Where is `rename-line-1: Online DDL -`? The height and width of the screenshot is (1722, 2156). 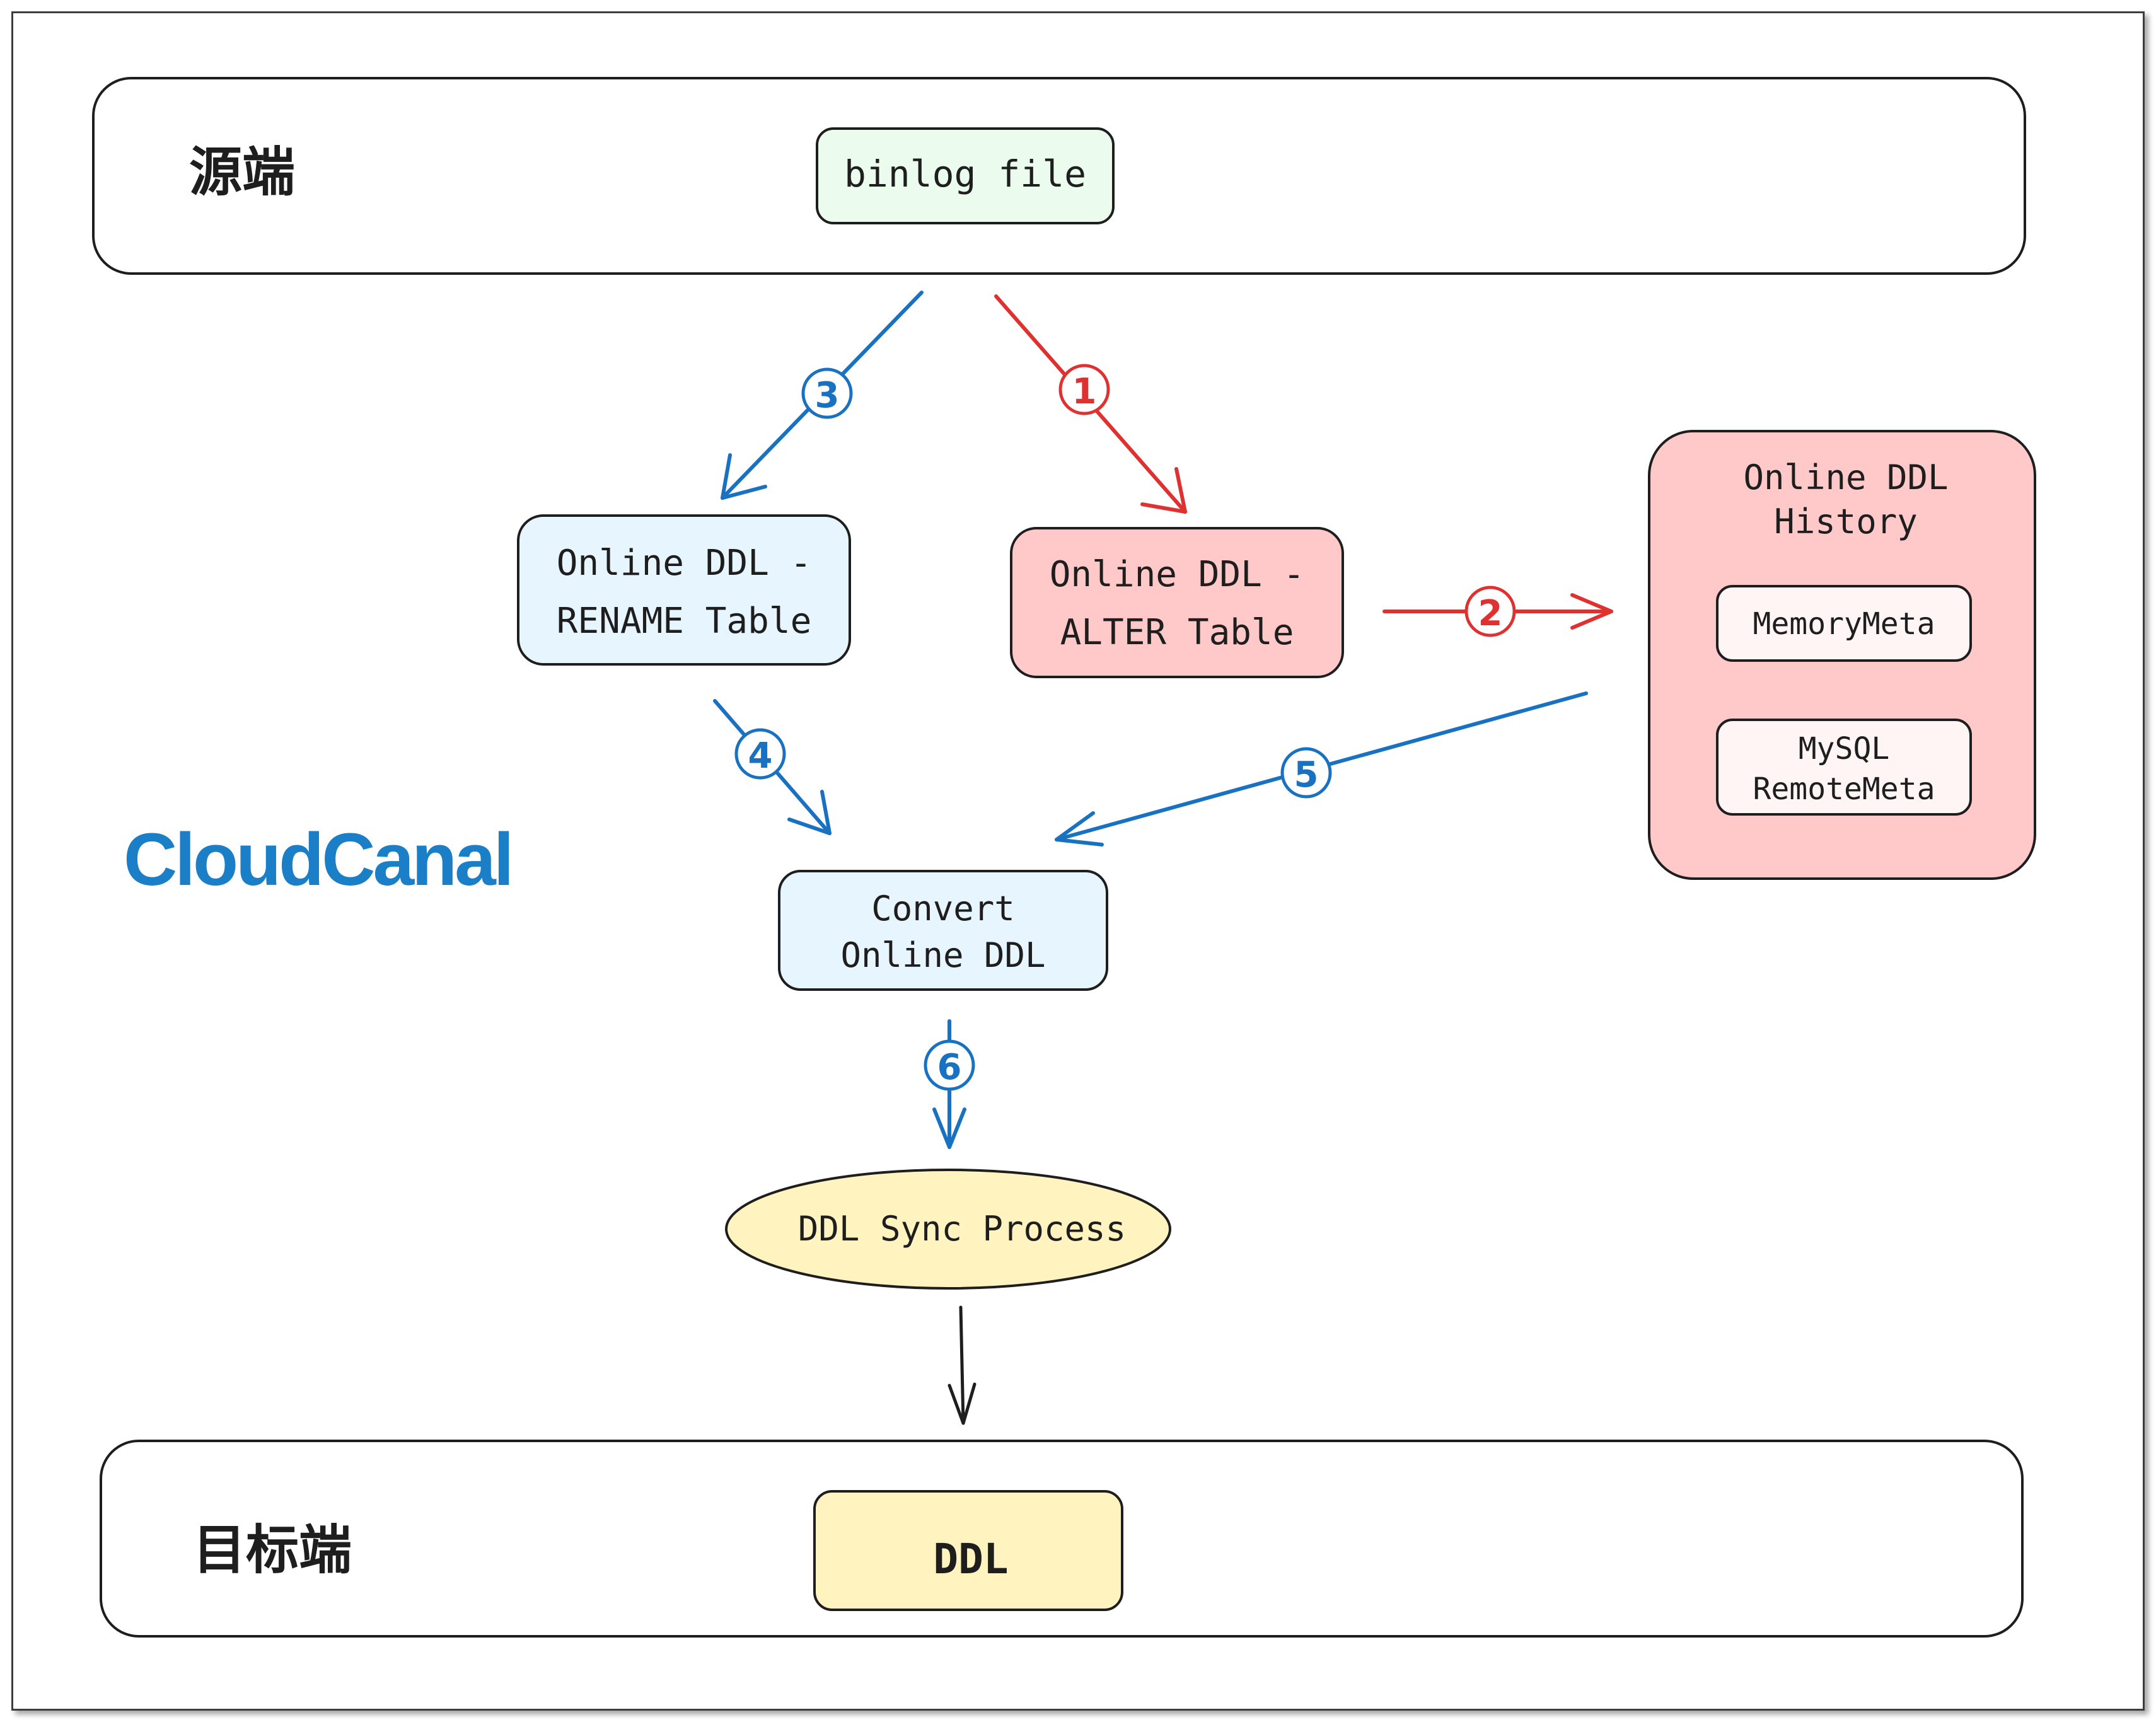
rename-line-1: Online DDL - is located at coordinates (684, 563).